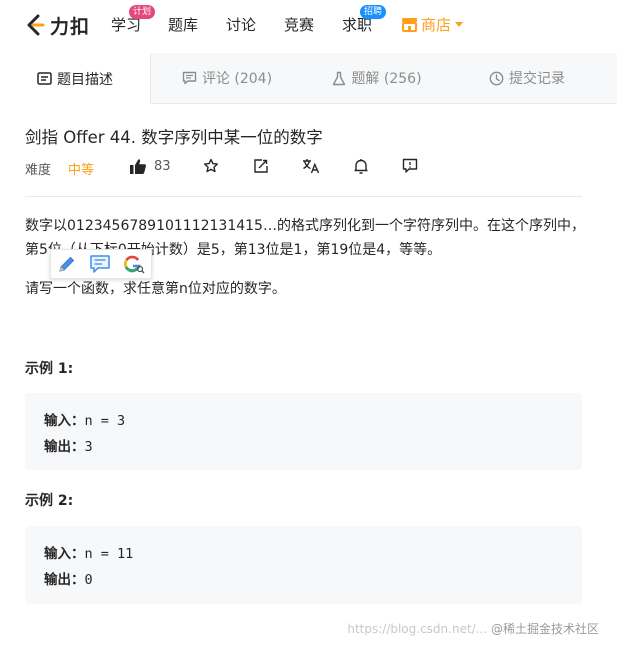  I want to click on tab-solutions-label: 题解 (256), so click(386, 79).